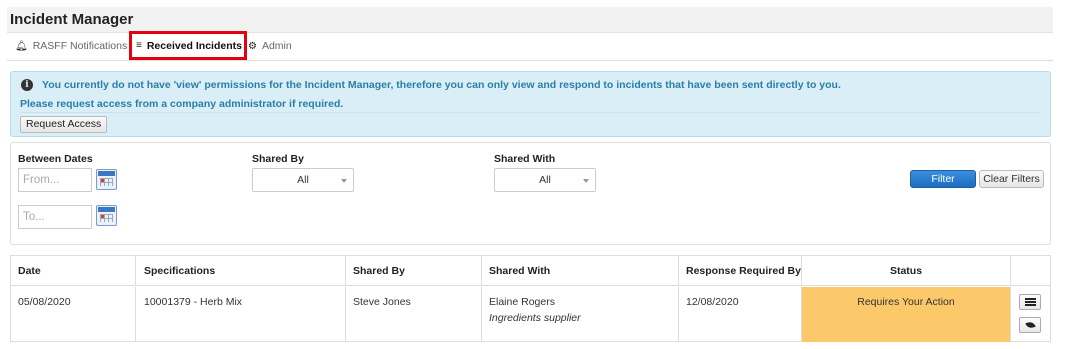  Describe the element at coordinates (276, 46) in the screenshot. I see `tab-label: Admin` at that location.